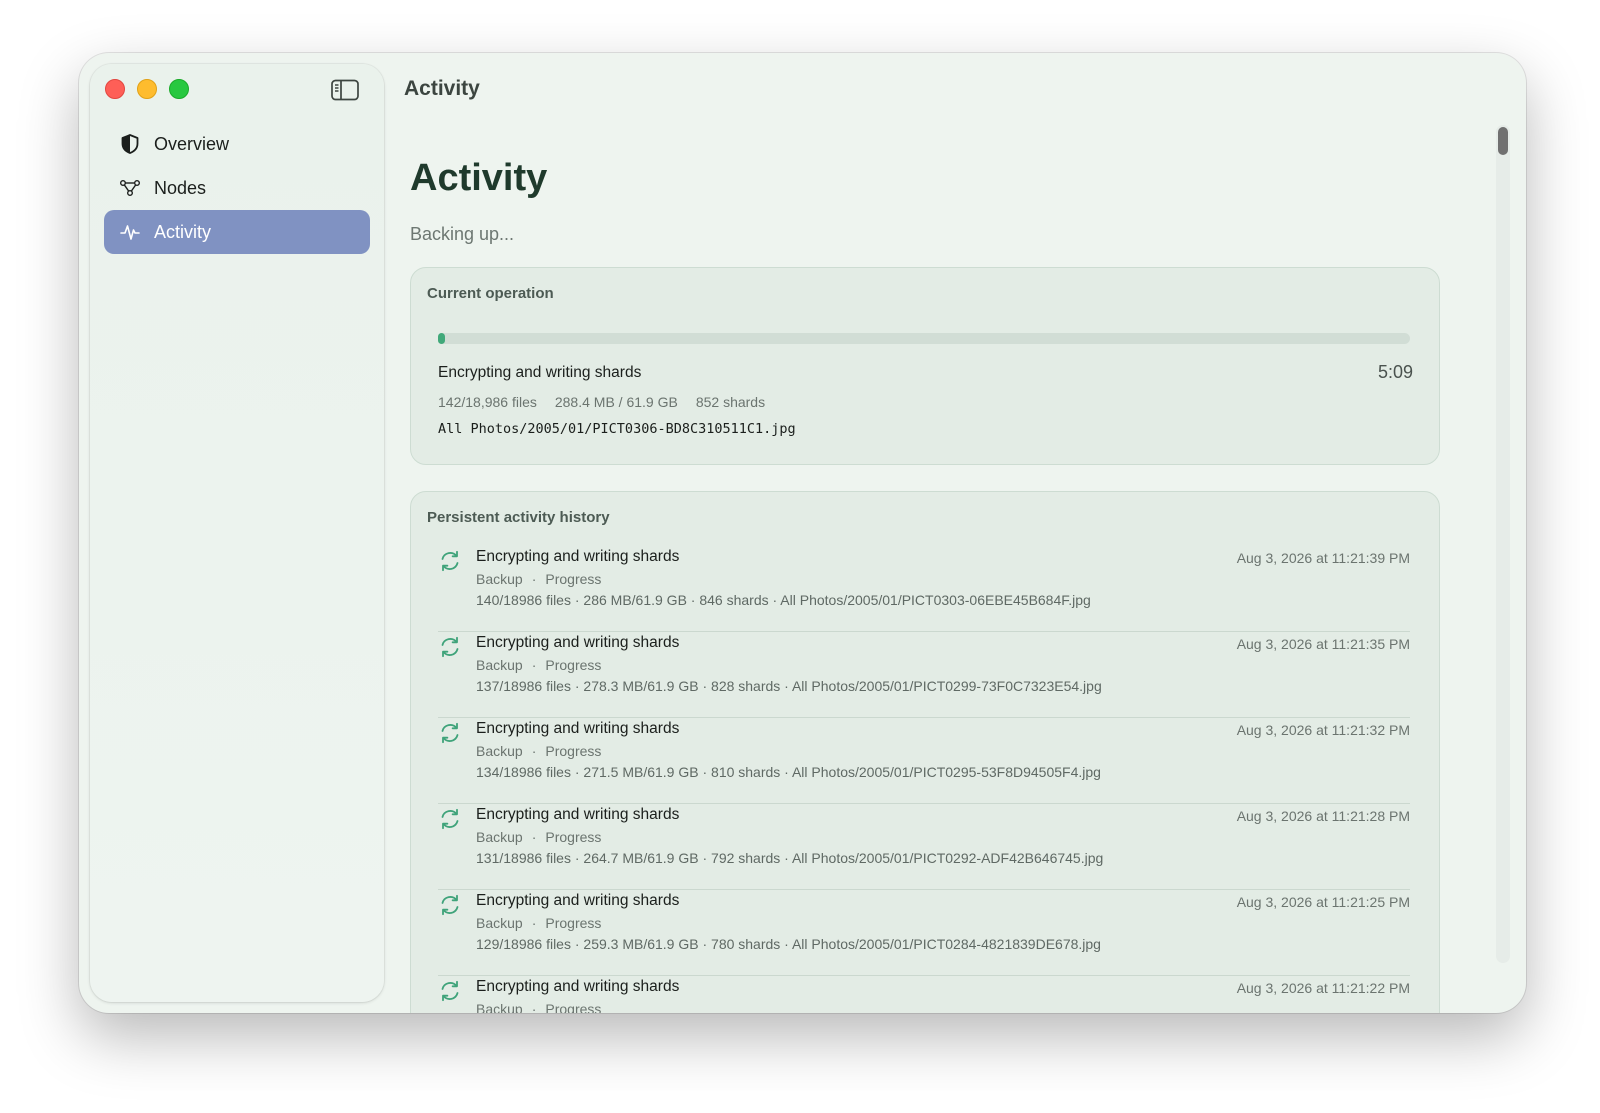 This screenshot has width=1600, height=1113. What do you see at coordinates (130, 188) in the screenshot?
I see `nodes-icon` at bounding box center [130, 188].